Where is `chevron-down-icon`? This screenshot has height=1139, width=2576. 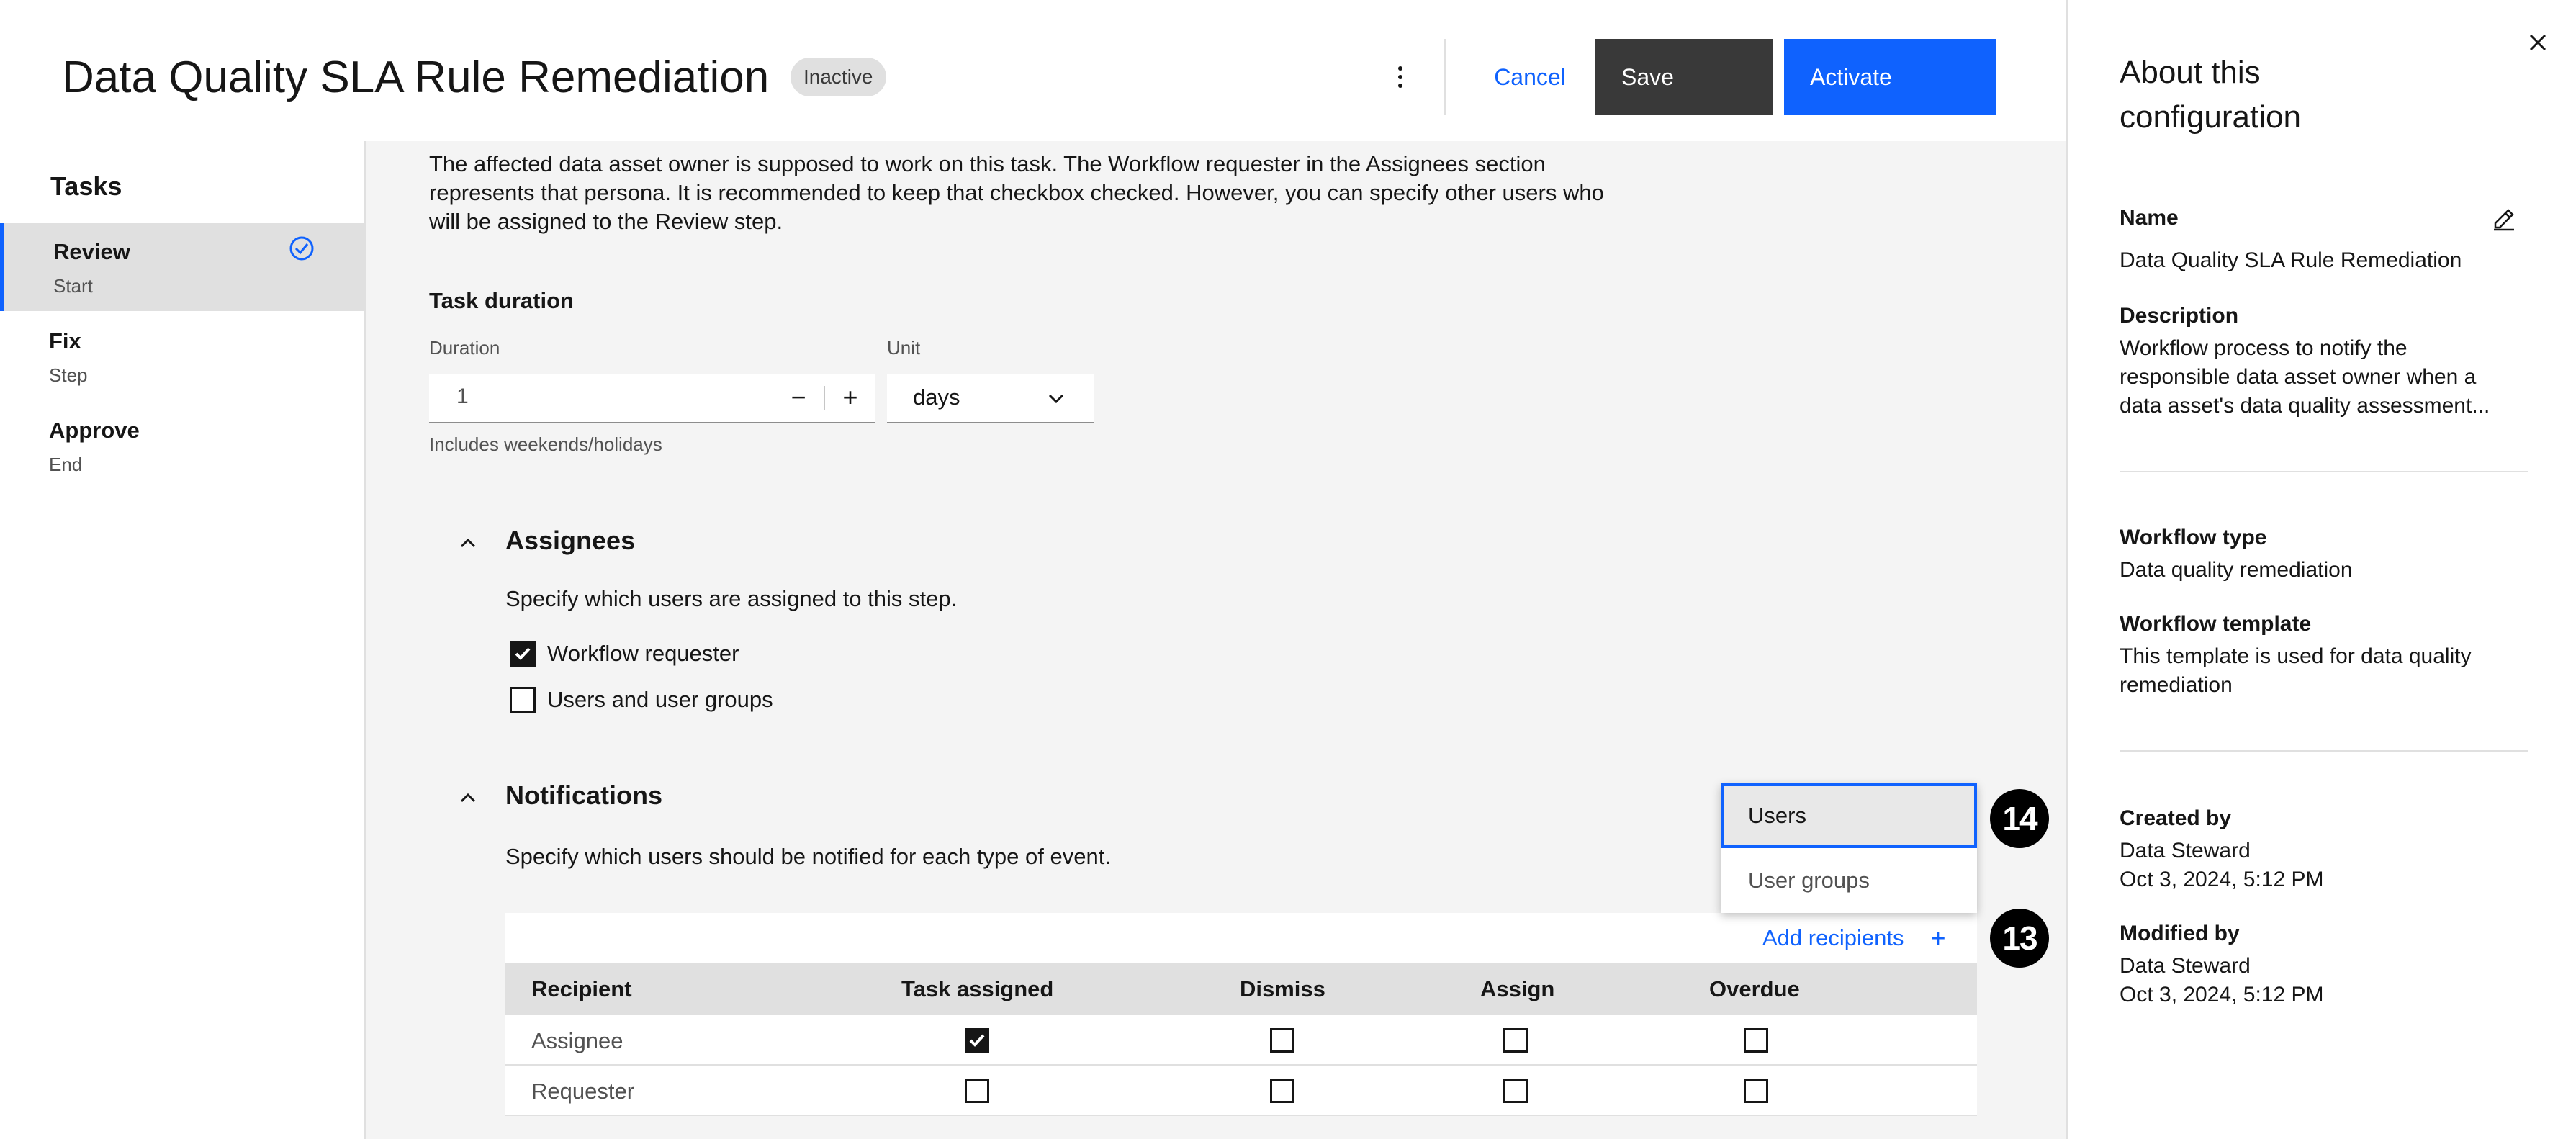
chevron-down-icon is located at coordinates (1056, 399).